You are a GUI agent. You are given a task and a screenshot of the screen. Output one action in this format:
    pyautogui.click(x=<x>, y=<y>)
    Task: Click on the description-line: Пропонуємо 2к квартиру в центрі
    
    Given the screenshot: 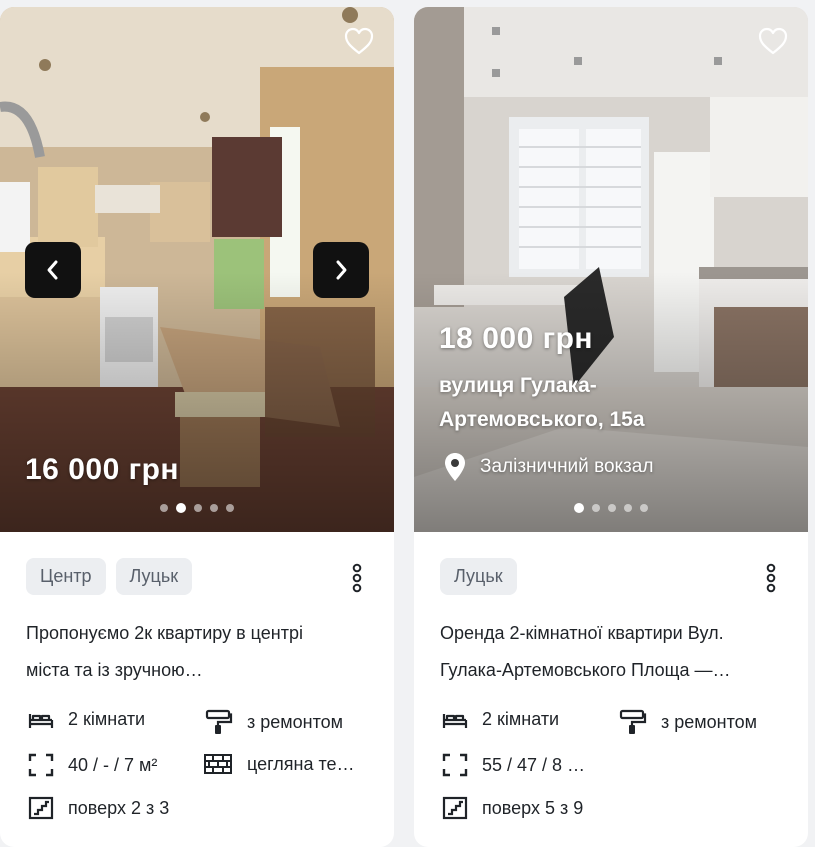 What is the action you would take?
    pyautogui.click(x=164, y=633)
    